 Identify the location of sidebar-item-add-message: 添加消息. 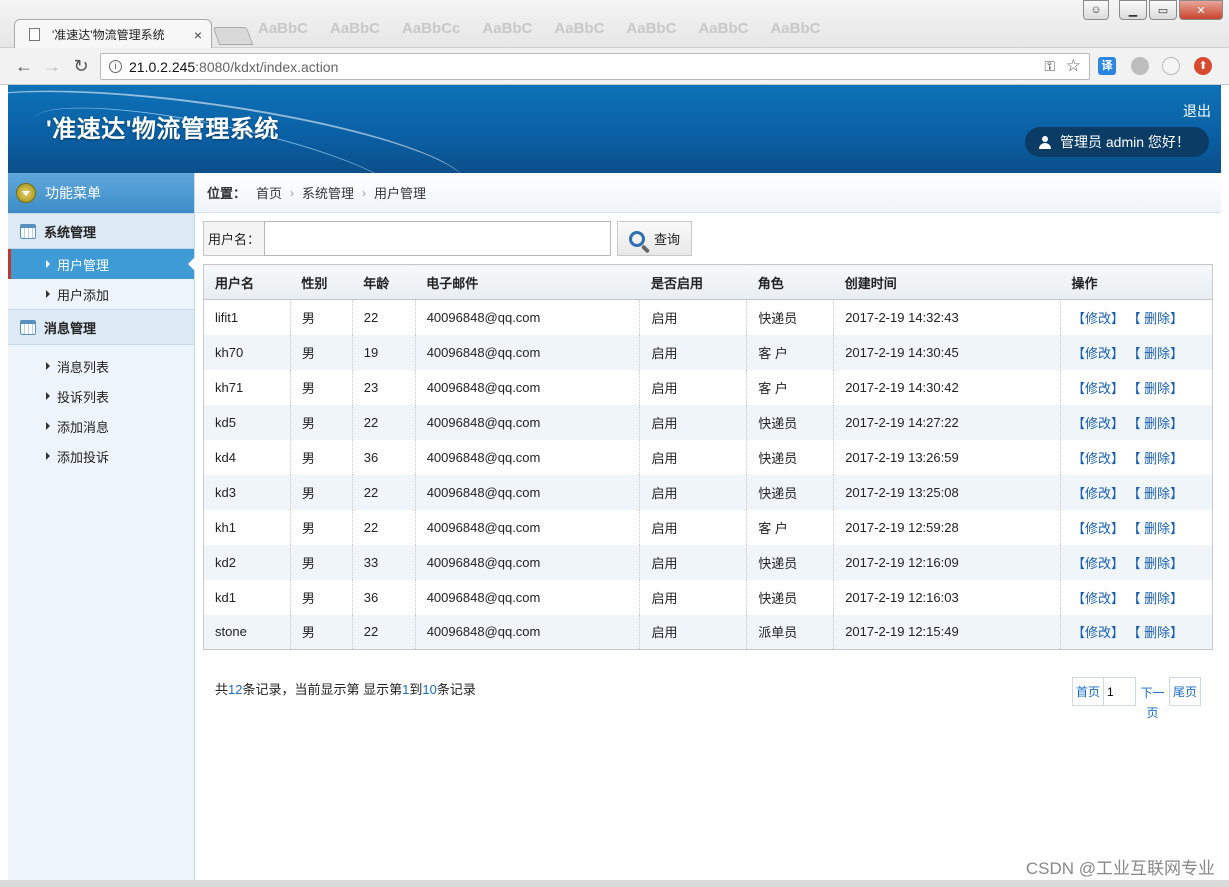
(101, 426).